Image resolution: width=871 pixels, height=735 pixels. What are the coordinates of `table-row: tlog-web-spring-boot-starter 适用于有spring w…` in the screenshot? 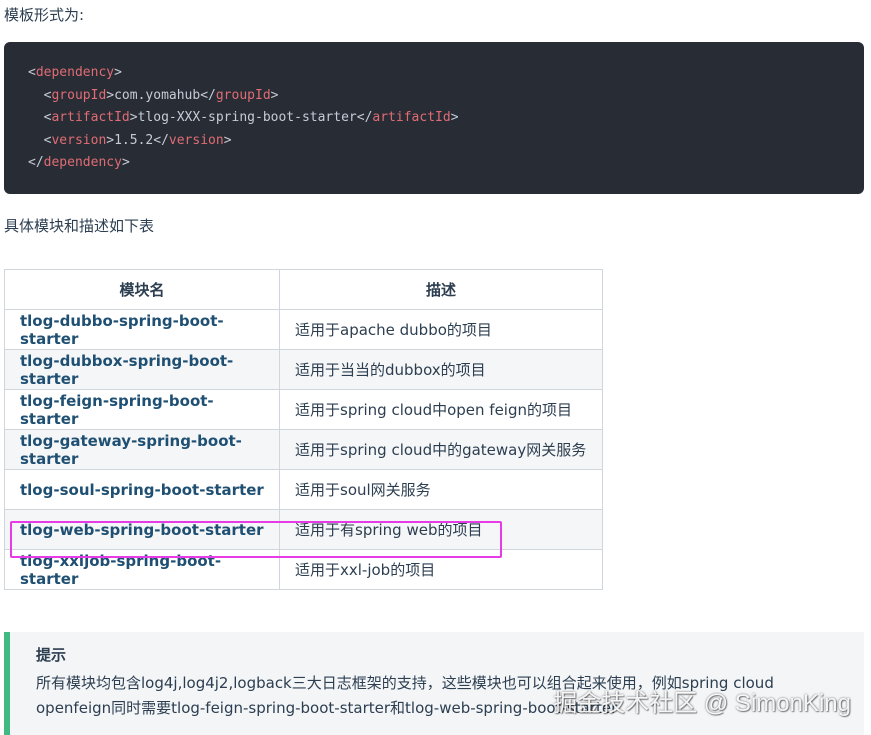 It's located at (303, 529).